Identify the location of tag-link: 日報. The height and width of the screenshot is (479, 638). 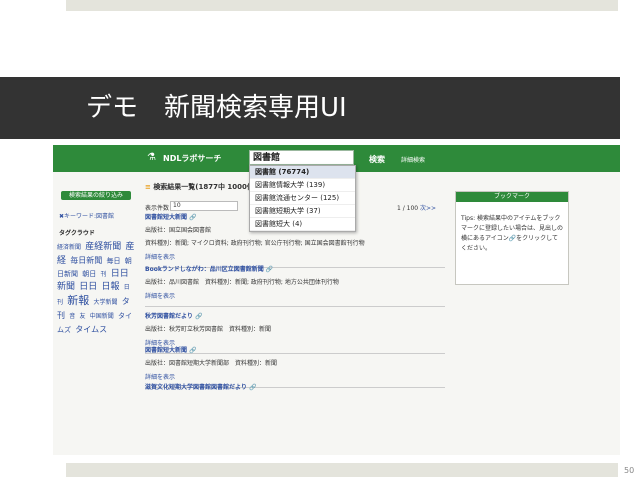
(111, 287).